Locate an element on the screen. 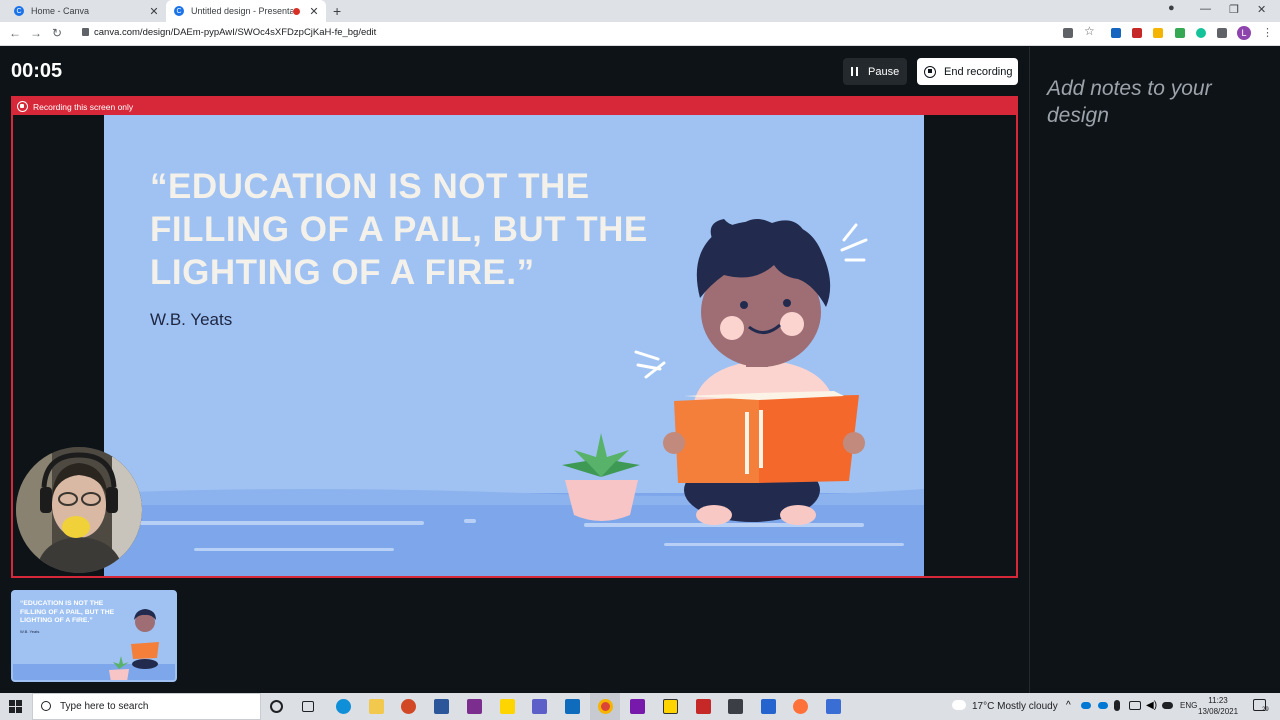 The height and width of the screenshot is (720, 1280). record-icon is located at coordinates (22, 106).